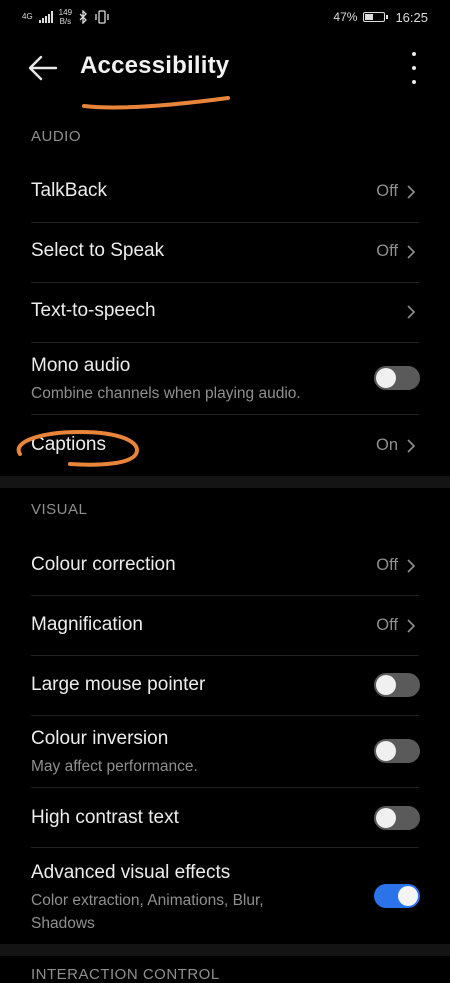 The height and width of the screenshot is (983, 450). I want to click on network-speed: 149 B/s, so click(65, 17).